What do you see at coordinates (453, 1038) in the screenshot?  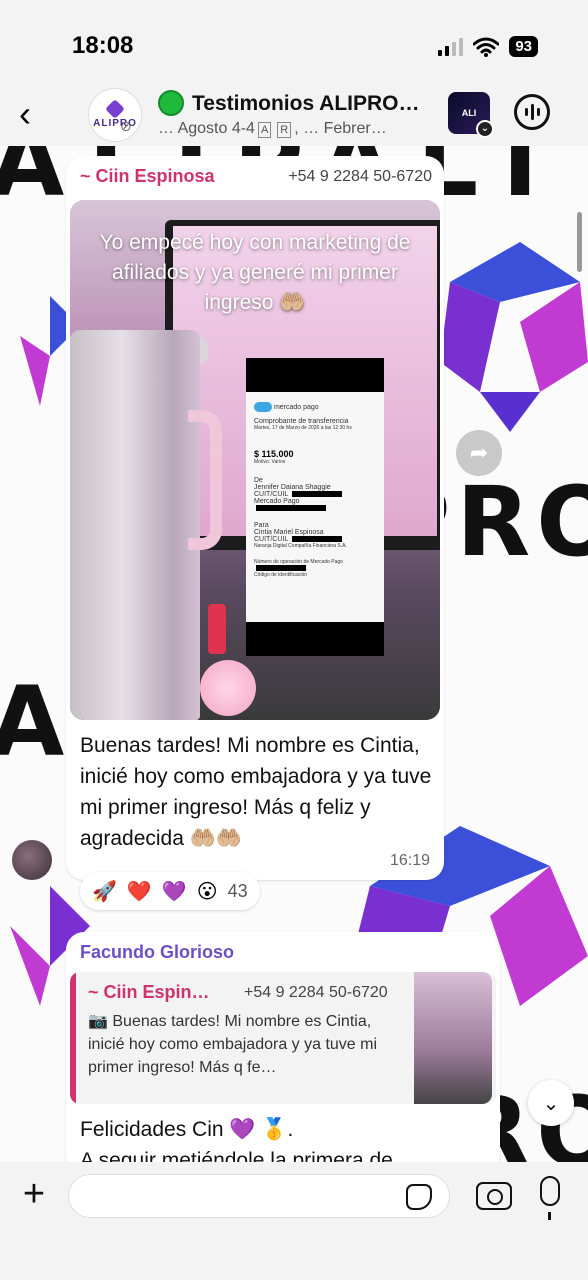 I see `quote-thumbnail` at bounding box center [453, 1038].